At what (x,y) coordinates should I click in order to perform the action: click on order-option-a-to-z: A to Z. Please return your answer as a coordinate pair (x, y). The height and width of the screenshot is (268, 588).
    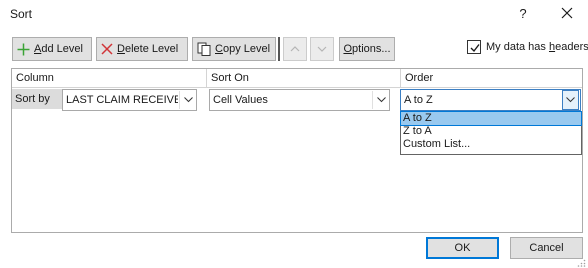
    Looking at the image, I should click on (491, 118).